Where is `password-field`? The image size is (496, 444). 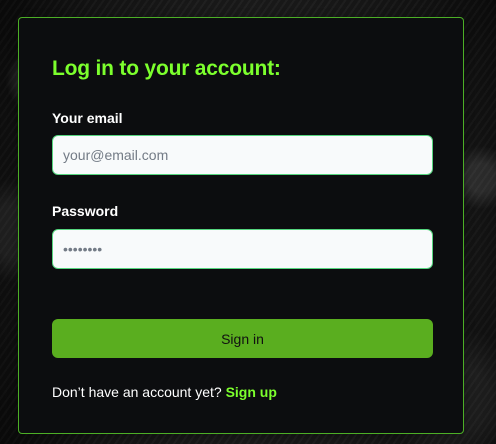
password-field is located at coordinates (242, 249).